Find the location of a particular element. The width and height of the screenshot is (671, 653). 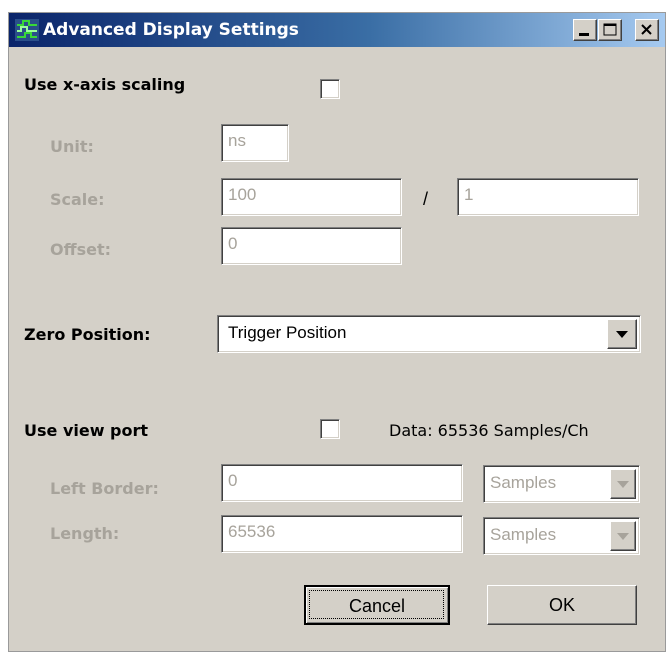

close-icon is located at coordinates (646, 29).